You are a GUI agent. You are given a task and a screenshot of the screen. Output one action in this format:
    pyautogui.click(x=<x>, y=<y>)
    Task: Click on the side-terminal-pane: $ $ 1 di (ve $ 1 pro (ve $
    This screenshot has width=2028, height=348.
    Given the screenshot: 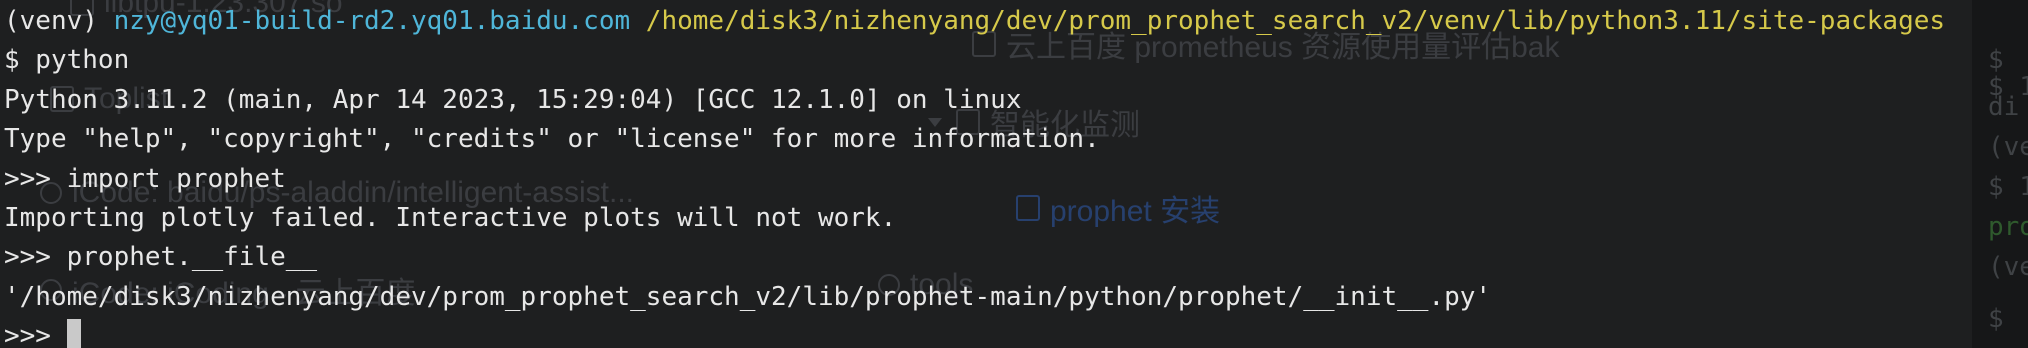 What is the action you would take?
    pyautogui.click(x=2000, y=174)
    